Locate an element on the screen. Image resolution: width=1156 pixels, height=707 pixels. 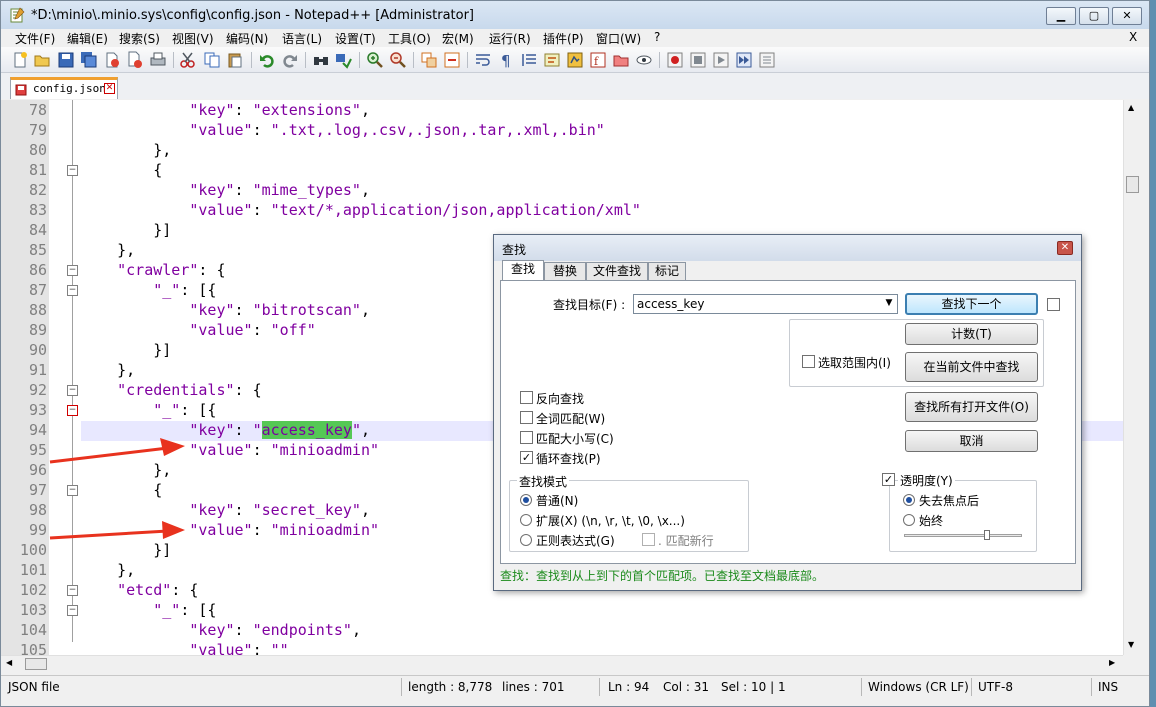
dropdown-arrow-icon: ▼ is located at coordinates (889, 304).